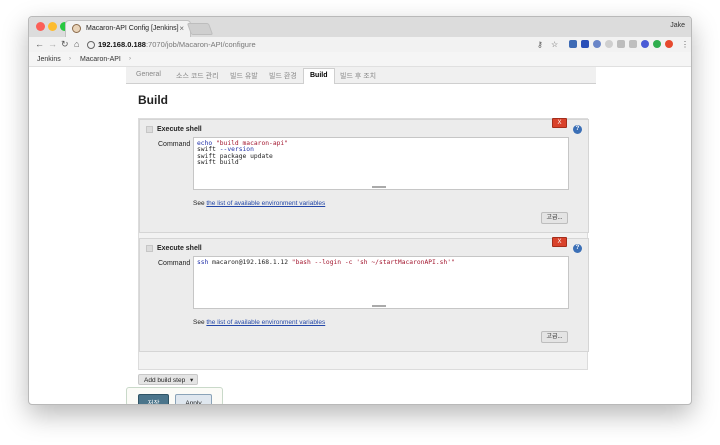 The image size is (720, 445). What do you see at coordinates (685, 44) in the screenshot?
I see `menu-icon: ⋮` at bounding box center [685, 44].